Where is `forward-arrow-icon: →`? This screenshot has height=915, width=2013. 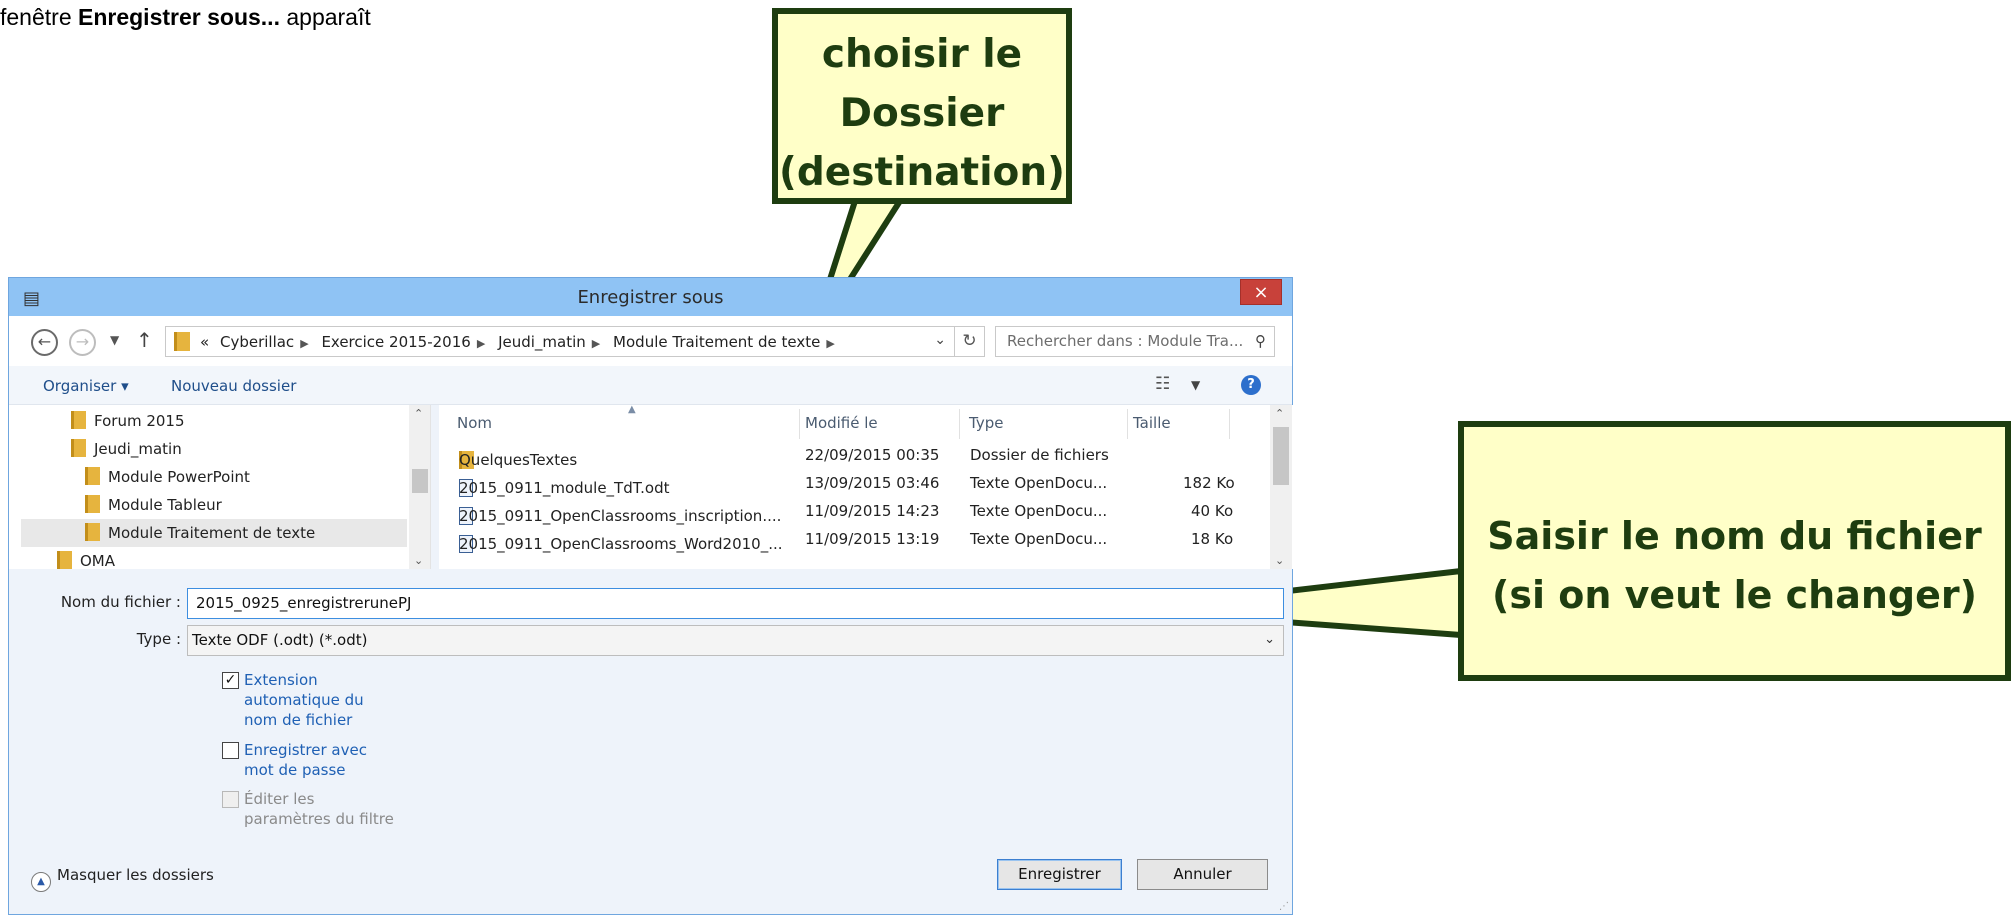 forward-arrow-icon: → is located at coordinates (82, 342).